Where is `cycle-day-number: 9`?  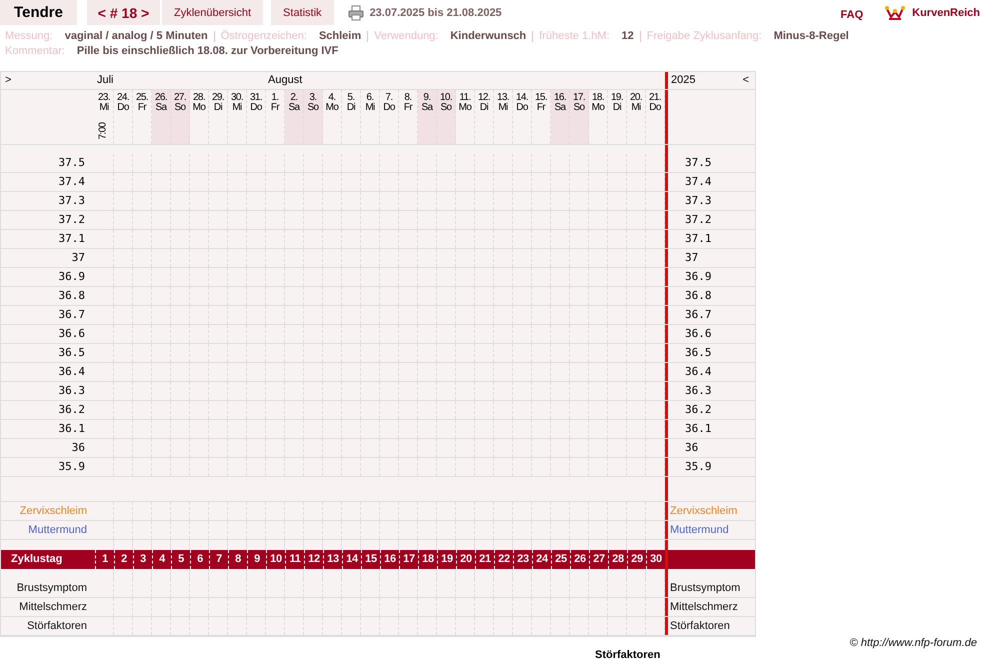 cycle-day-number: 9 is located at coordinates (257, 559).